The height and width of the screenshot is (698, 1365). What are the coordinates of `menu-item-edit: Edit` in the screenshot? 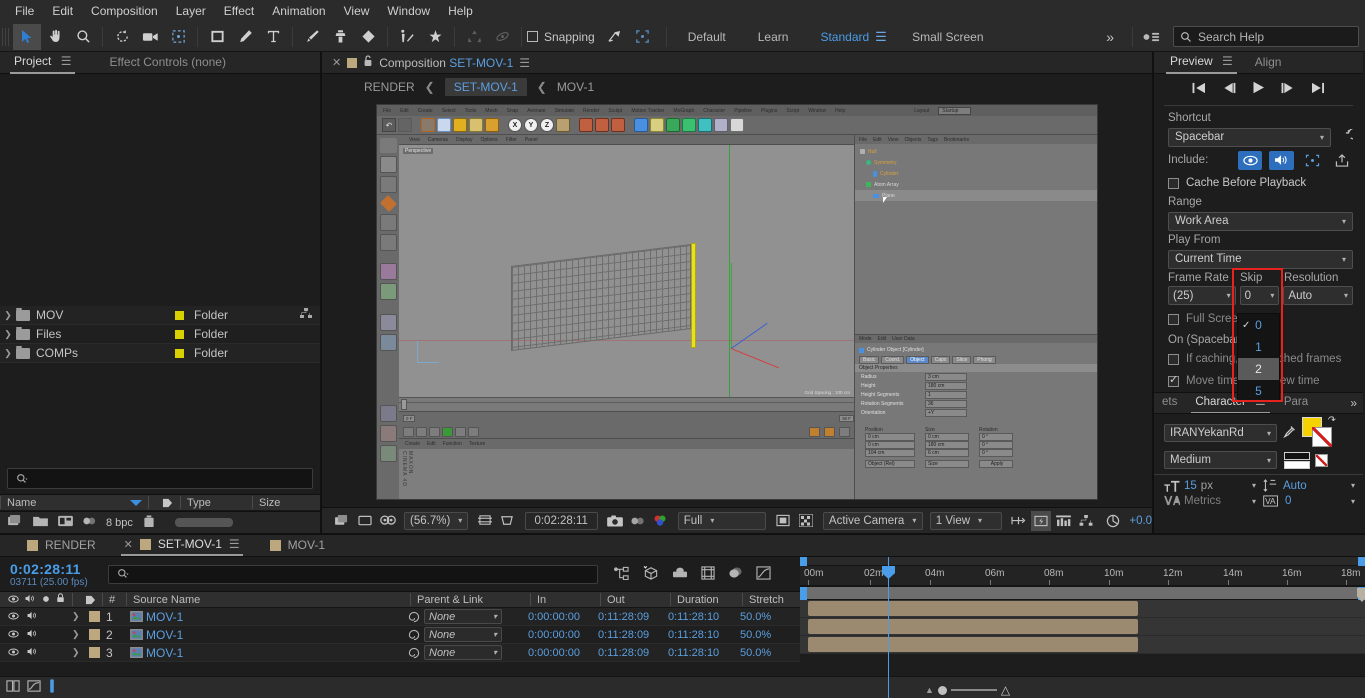 It's located at (62, 11).